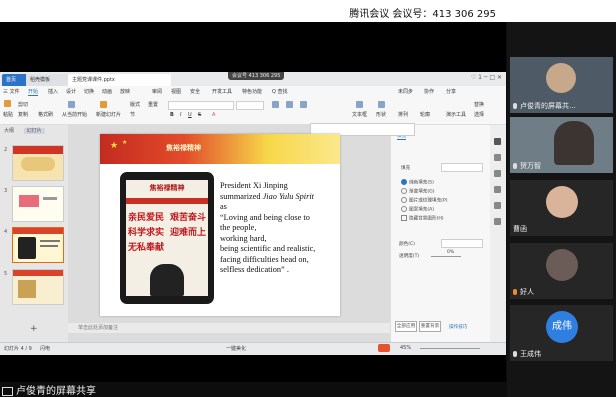  I want to click on motto-text: 无私奉献, so click(146, 248).